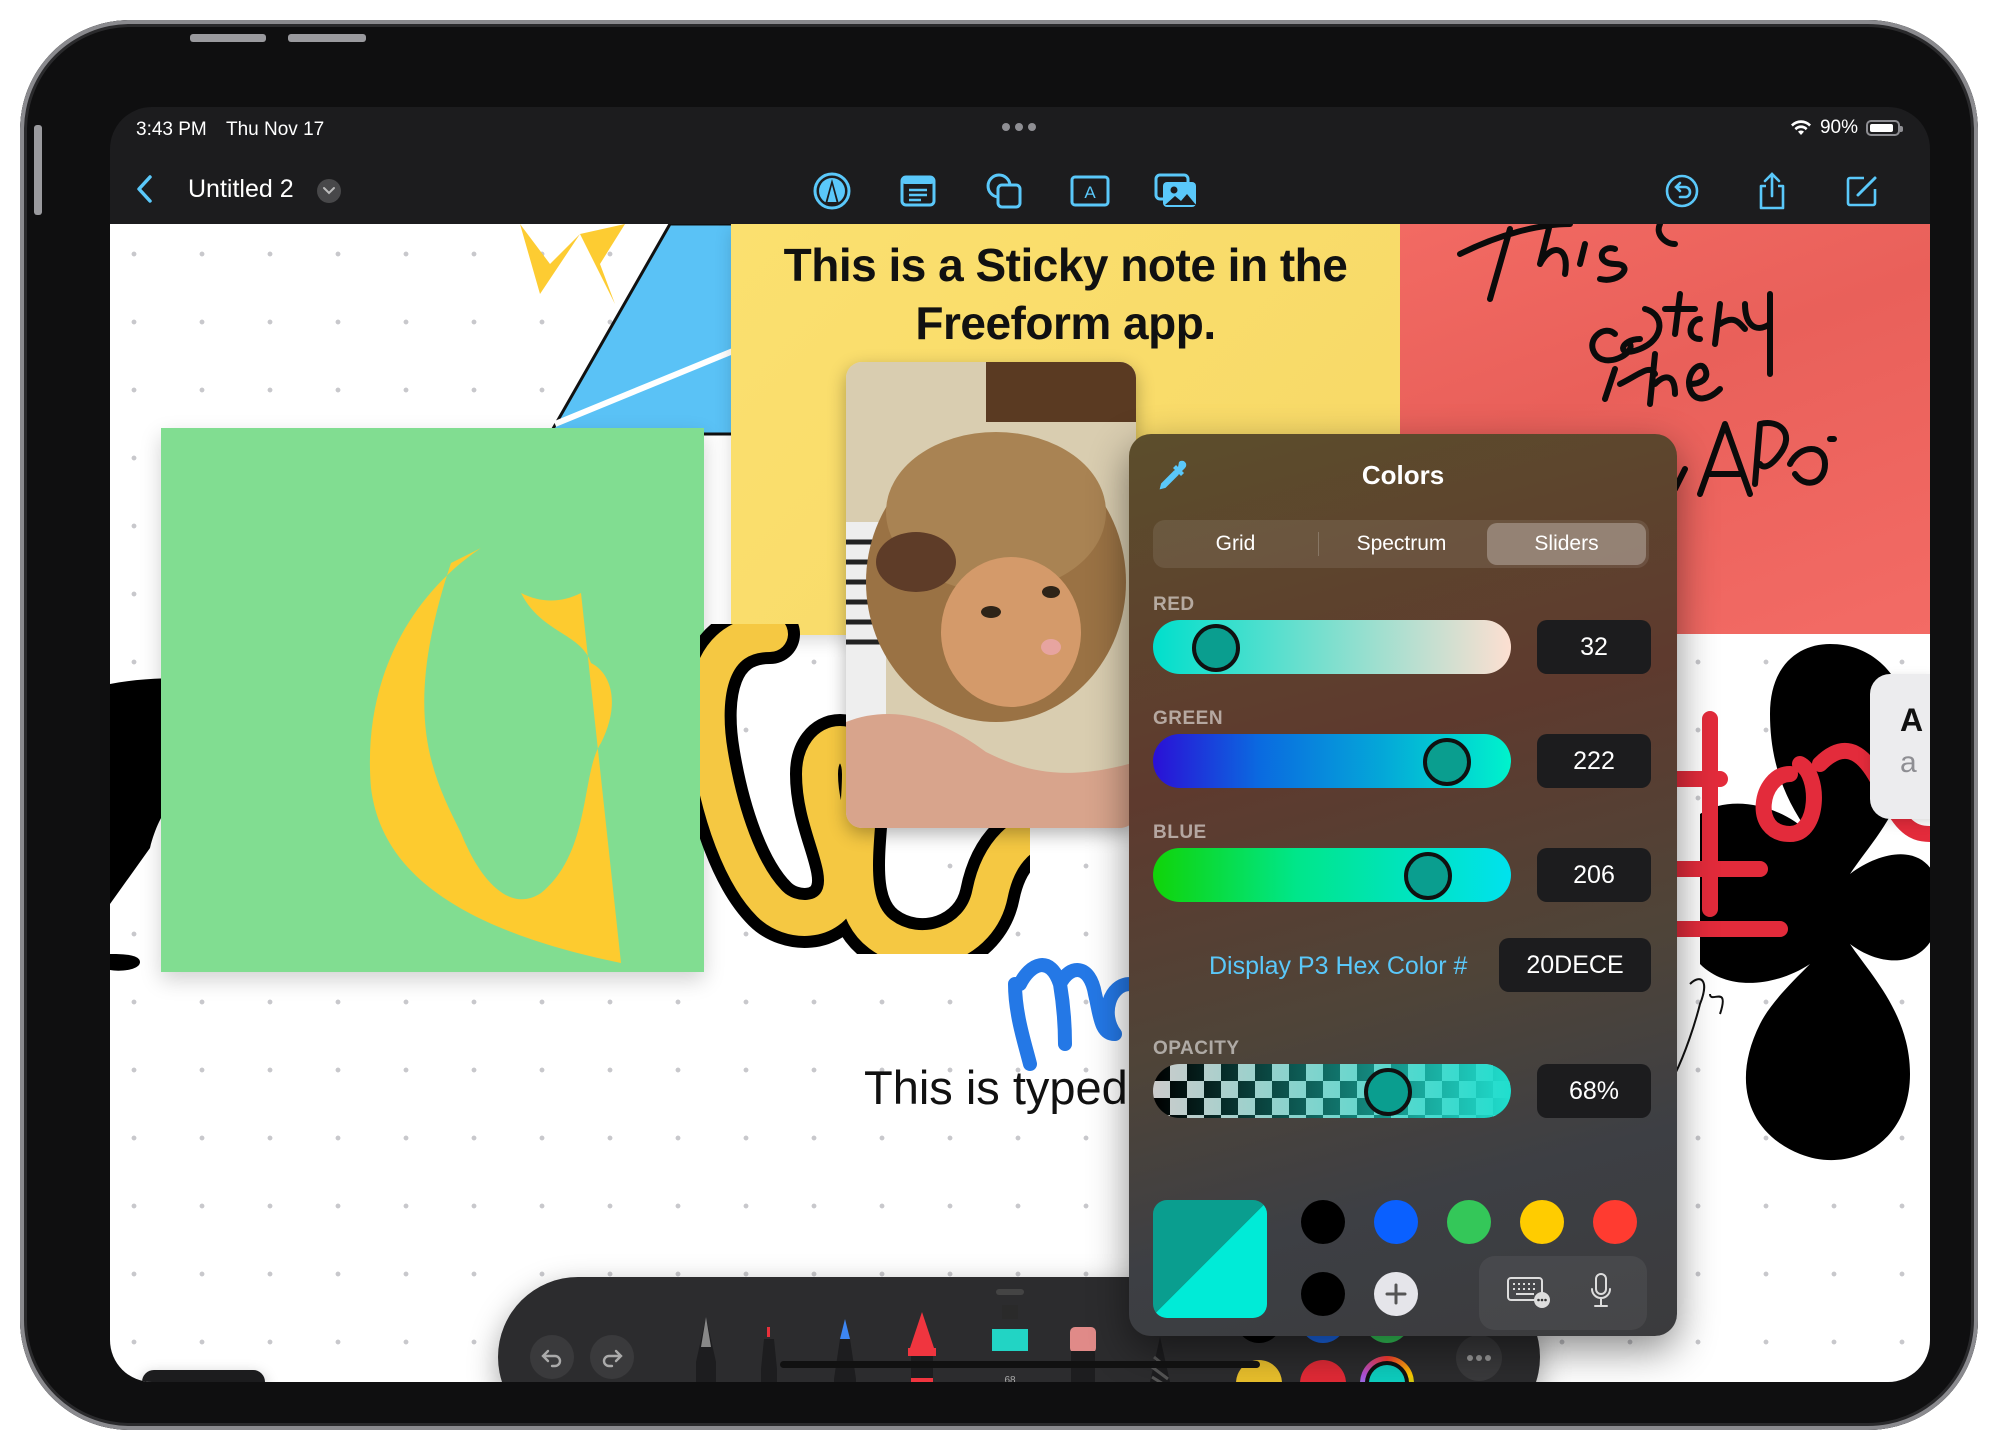  I want to click on current-color-swatch, so click(1210, 1259).